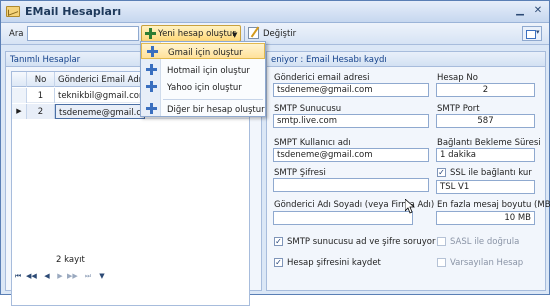 The image size is (550, 306). What do you see at coordinates (406, 59) in the screenshot?
I see `form-panel-title: eniyor : Email Hesabı kaydı` at bounding box center [406, 59].